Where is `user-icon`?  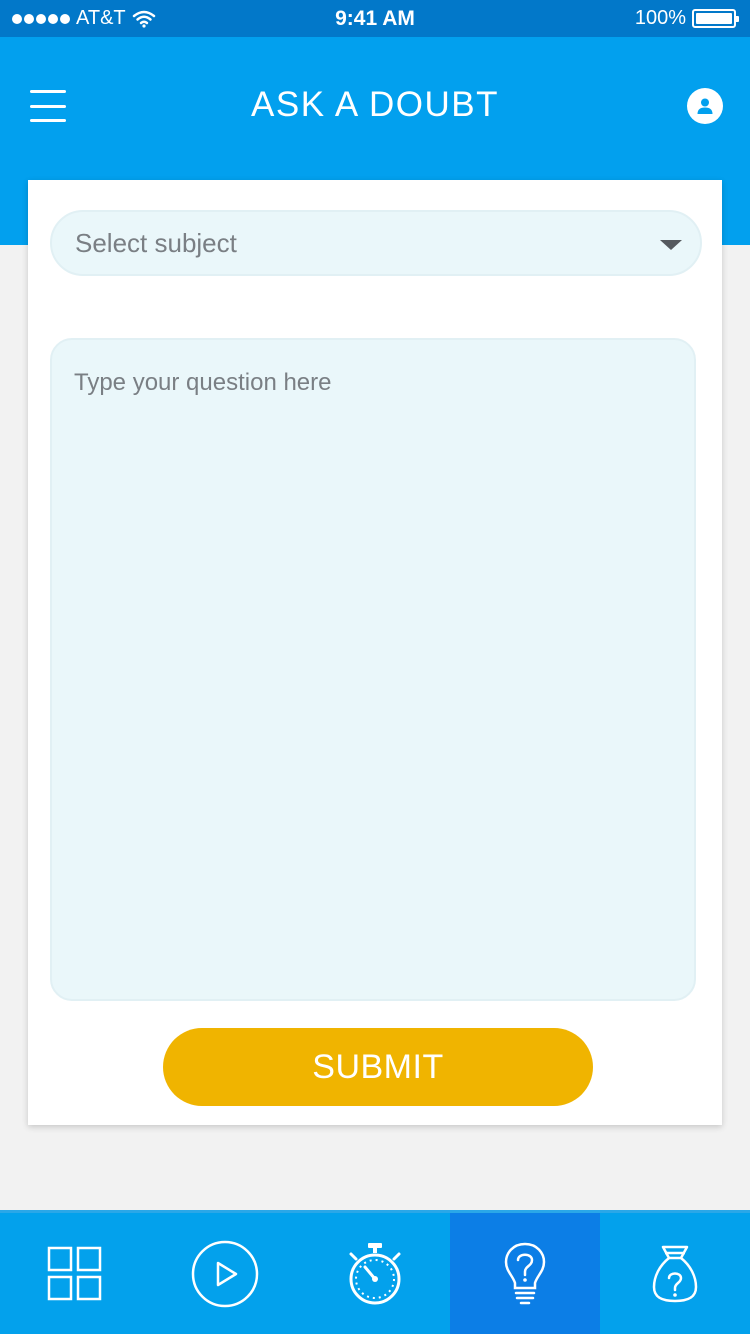
user-icon is located at coordinates (705, 106).